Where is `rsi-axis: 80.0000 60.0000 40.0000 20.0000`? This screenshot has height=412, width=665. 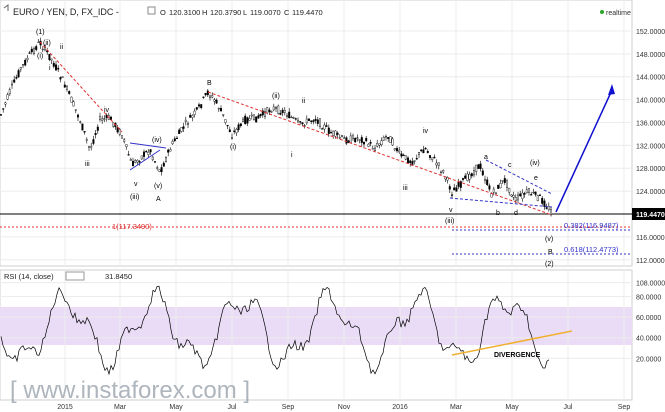
rsi-axis: 80.0000 60.0000 40.0000 20.0000 is located at coordinates (648, 329).